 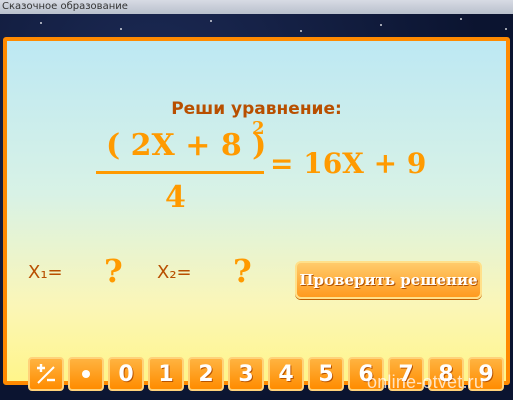 I want to click on sign-toggle-key, so click(x=46, y=374).